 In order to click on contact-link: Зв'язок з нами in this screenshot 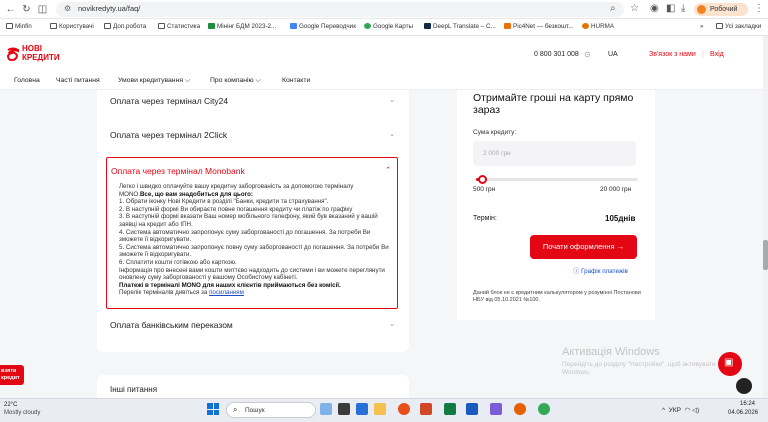, I will do `click(672, 54)`.